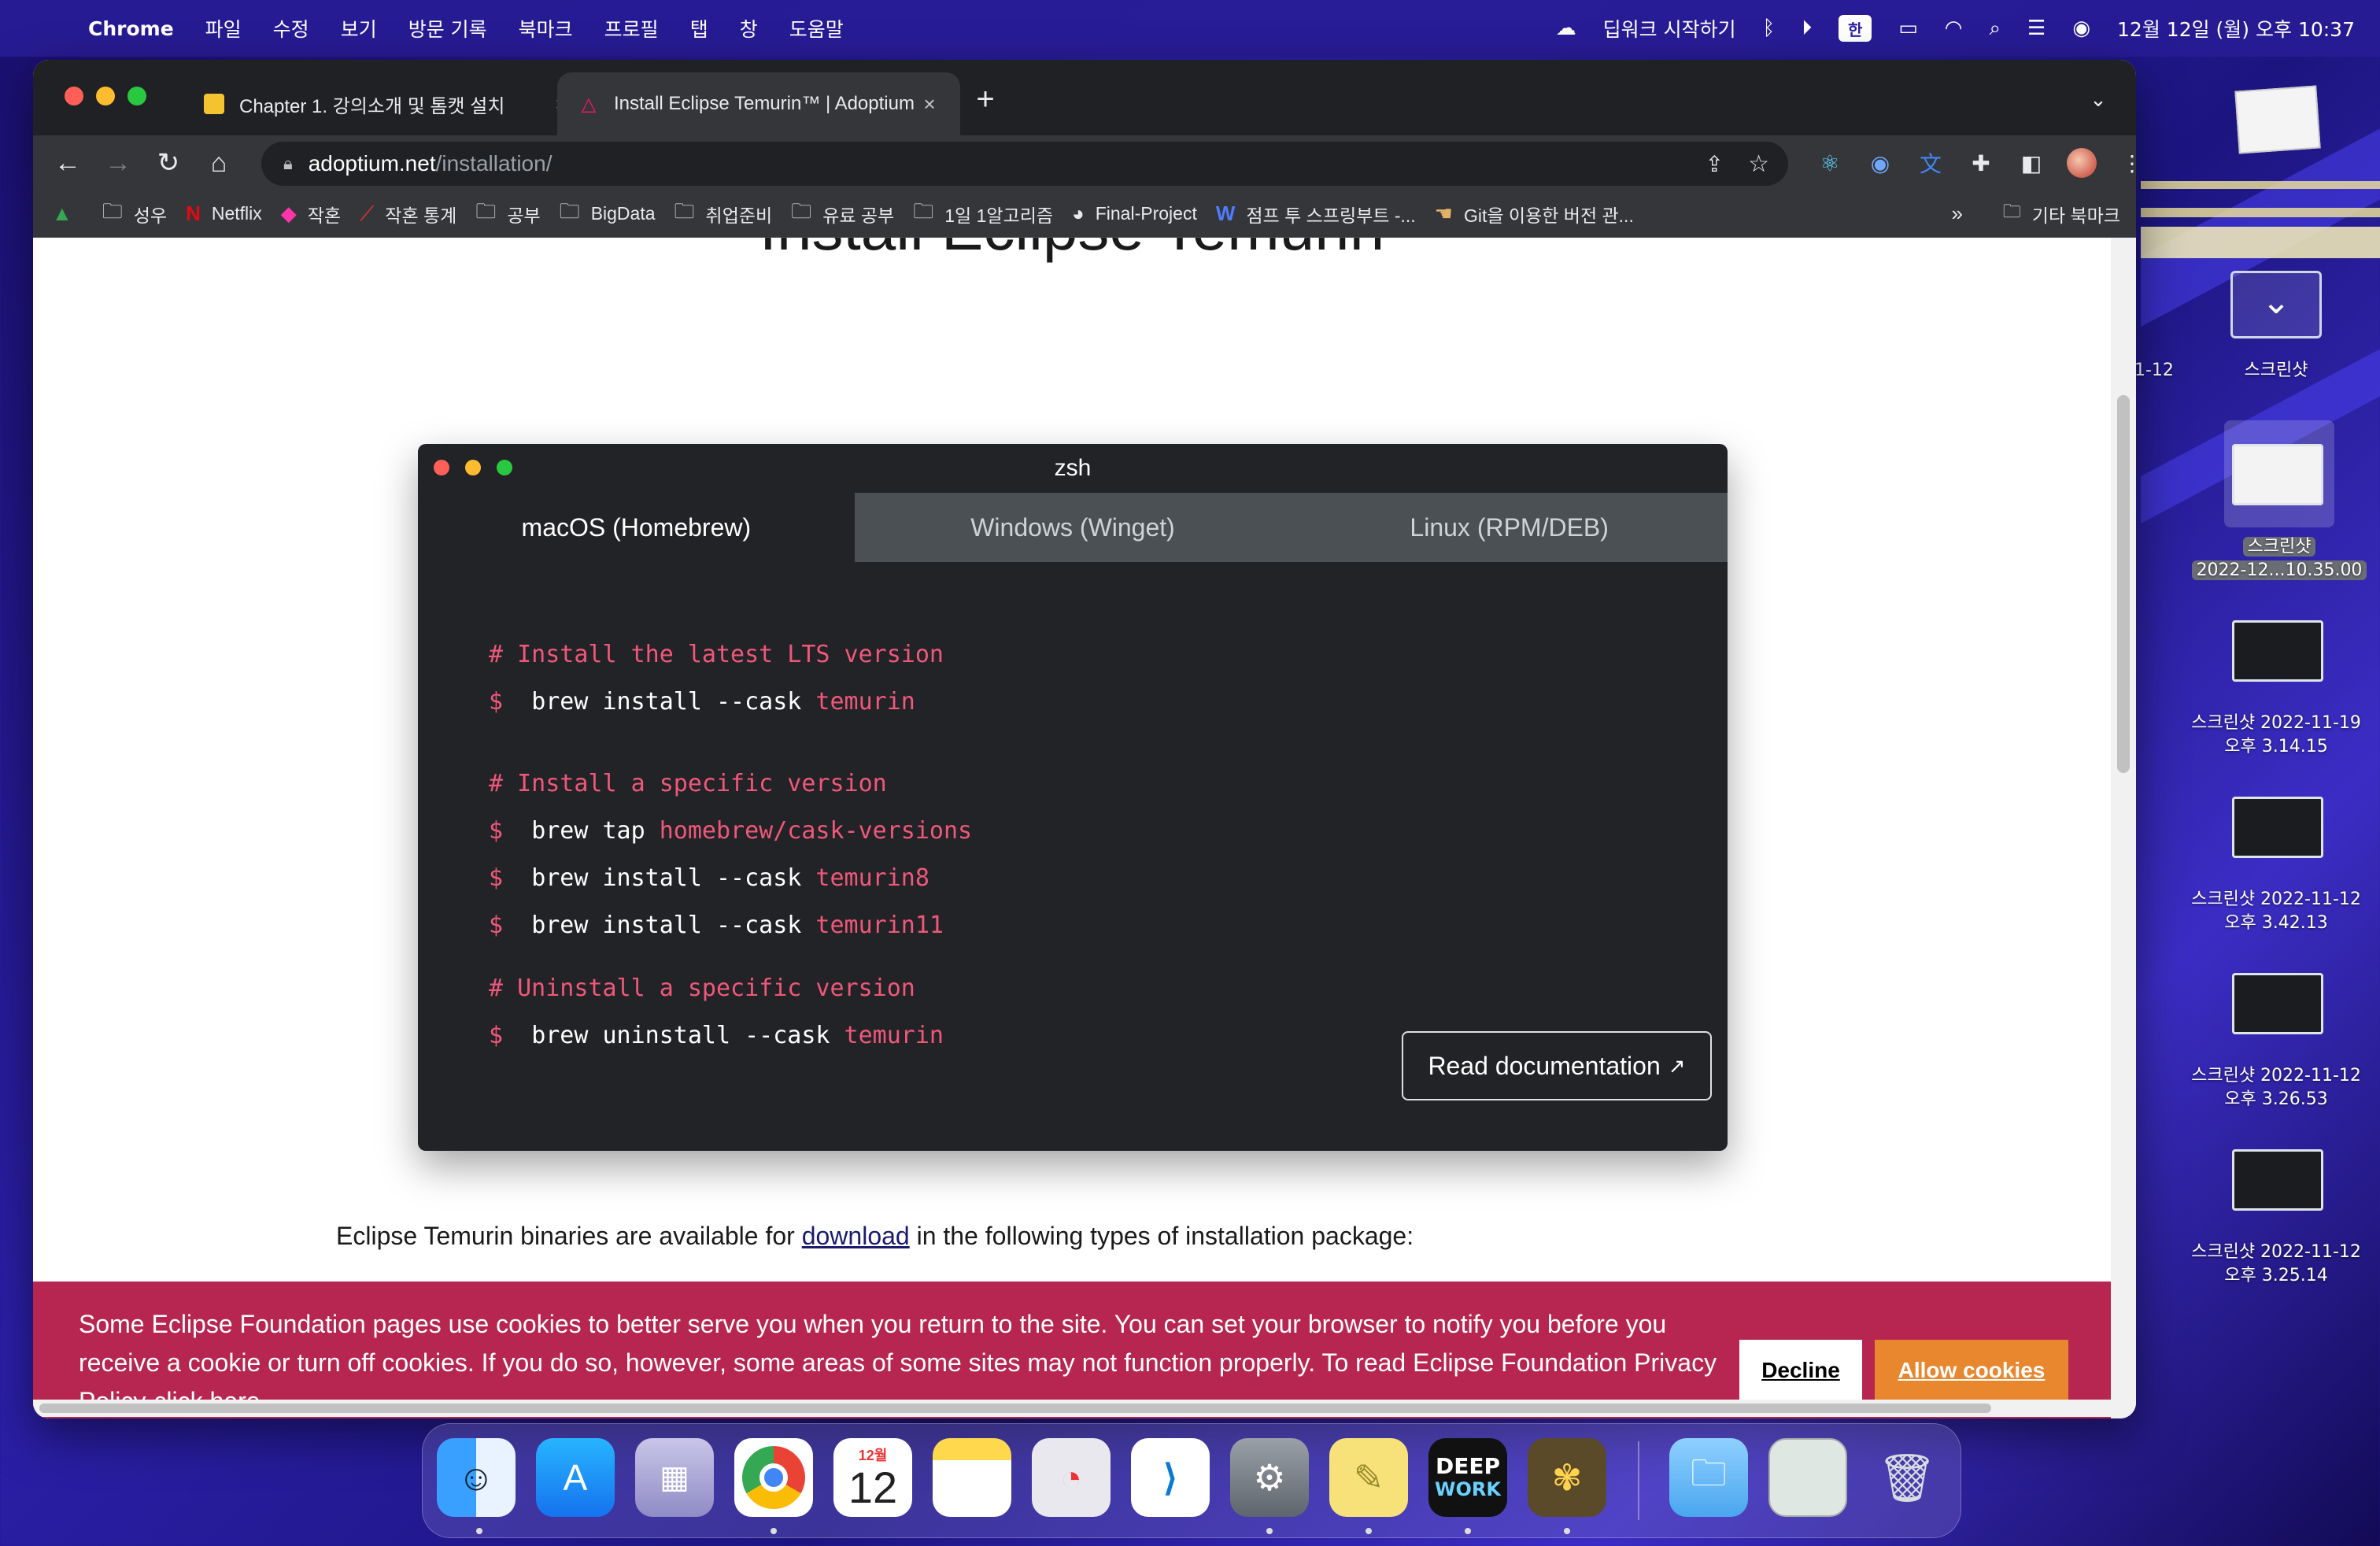 The height and width of the screenshot is (1546, 2380). Describe the element at coordinates (2036, 28) in the screenshot. I see `control-center-icon: ☰` at that location.